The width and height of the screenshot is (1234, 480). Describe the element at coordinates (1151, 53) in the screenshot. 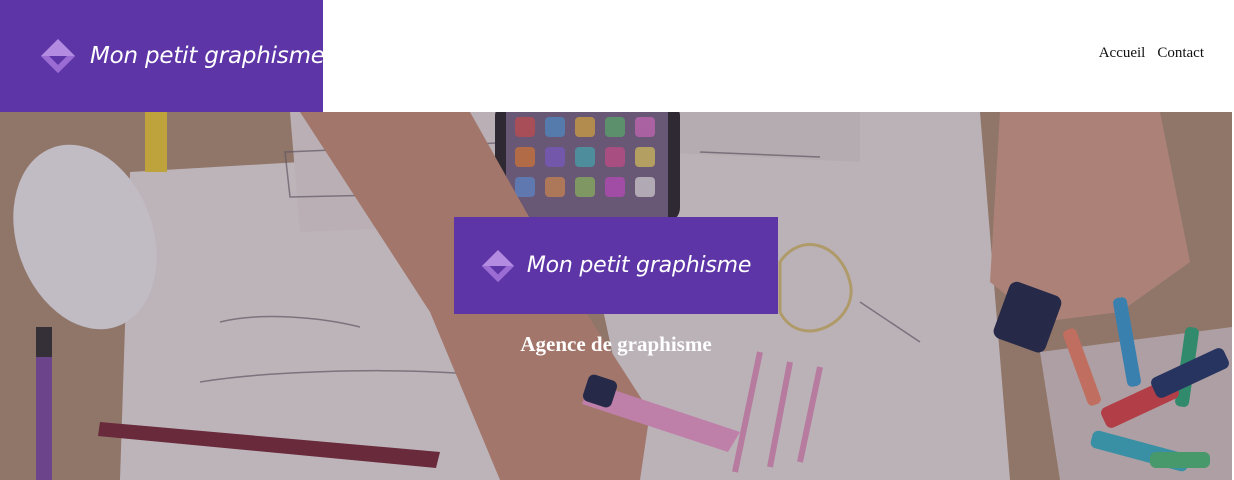

I see `main-nav: Accueil Contact` at that location.